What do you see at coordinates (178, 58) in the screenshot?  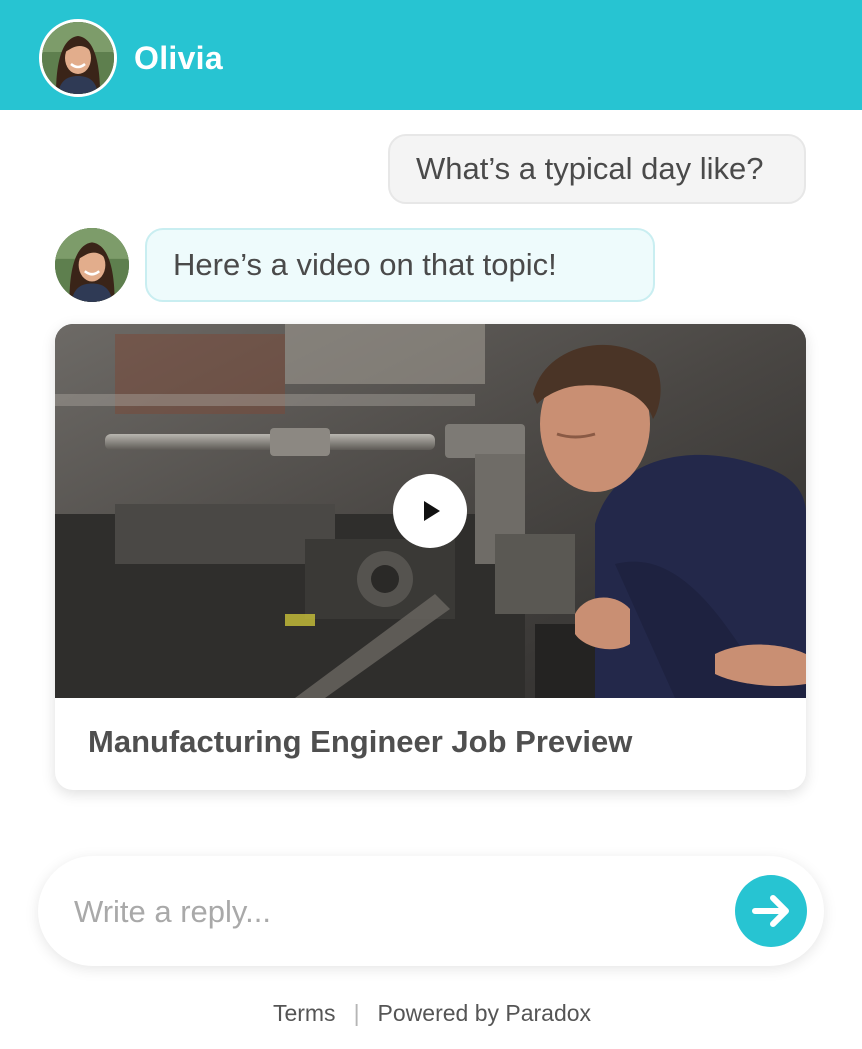 I see `agent-name: Olivia` at bounding box center [178, 58].